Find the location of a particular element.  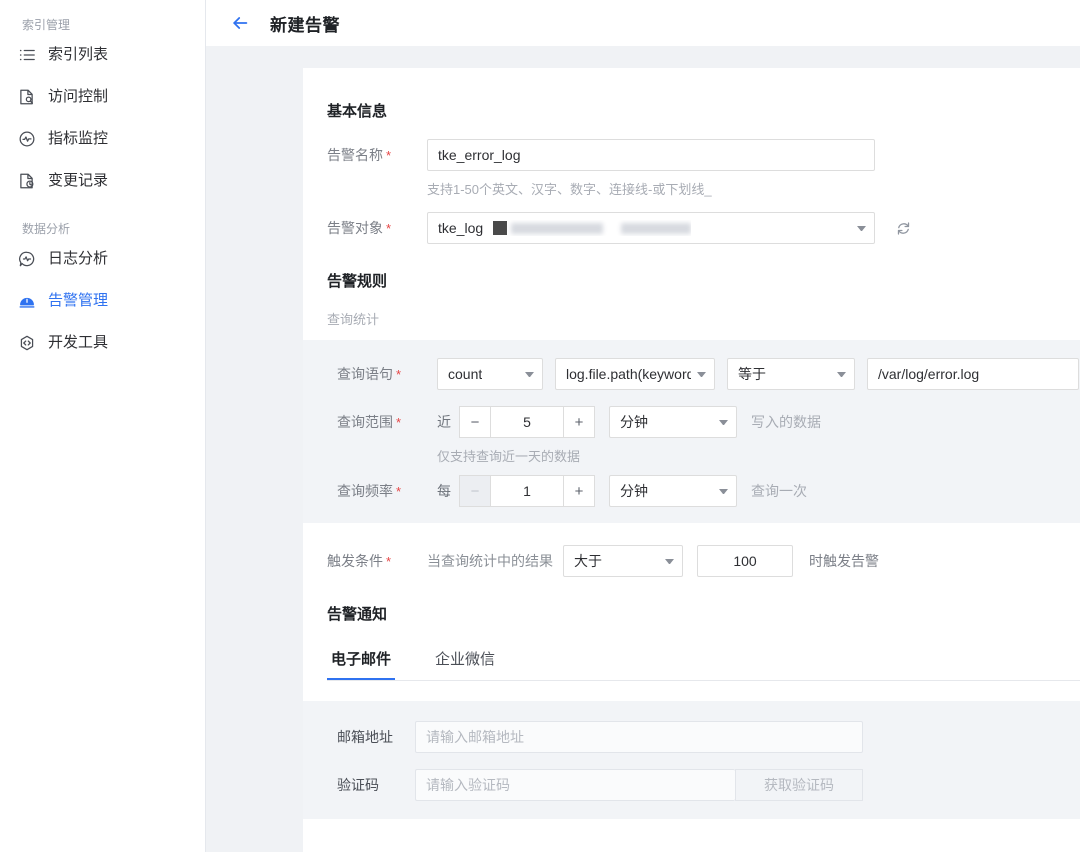

sidebar-item-index-list: 索引列表 is located at coordinates (102, 55).